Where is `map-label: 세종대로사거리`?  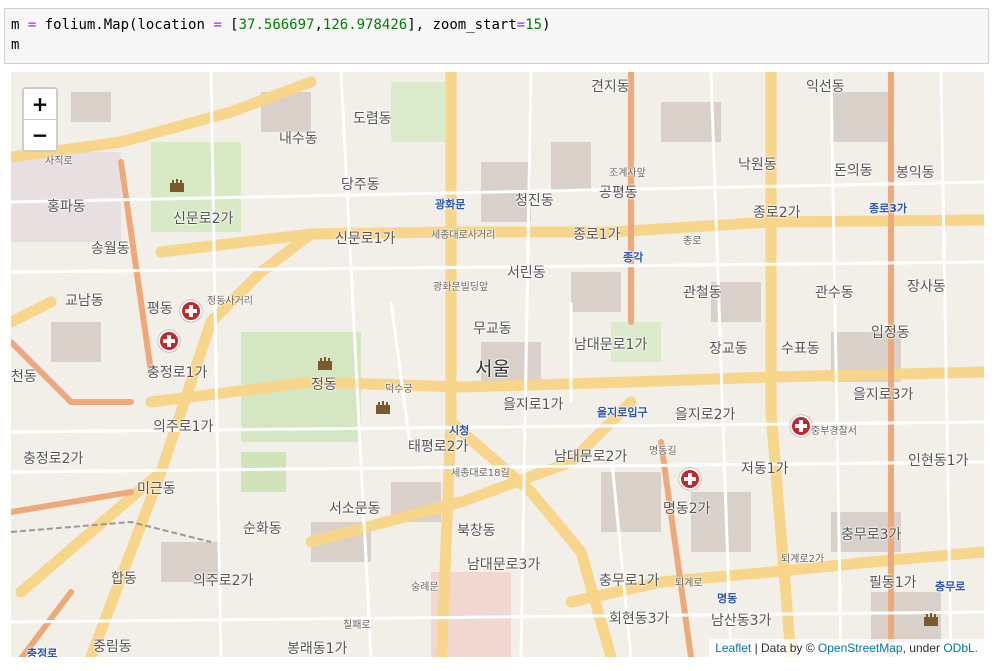
map-label: 세종대로사거리 is located at coordinates (463, 235).